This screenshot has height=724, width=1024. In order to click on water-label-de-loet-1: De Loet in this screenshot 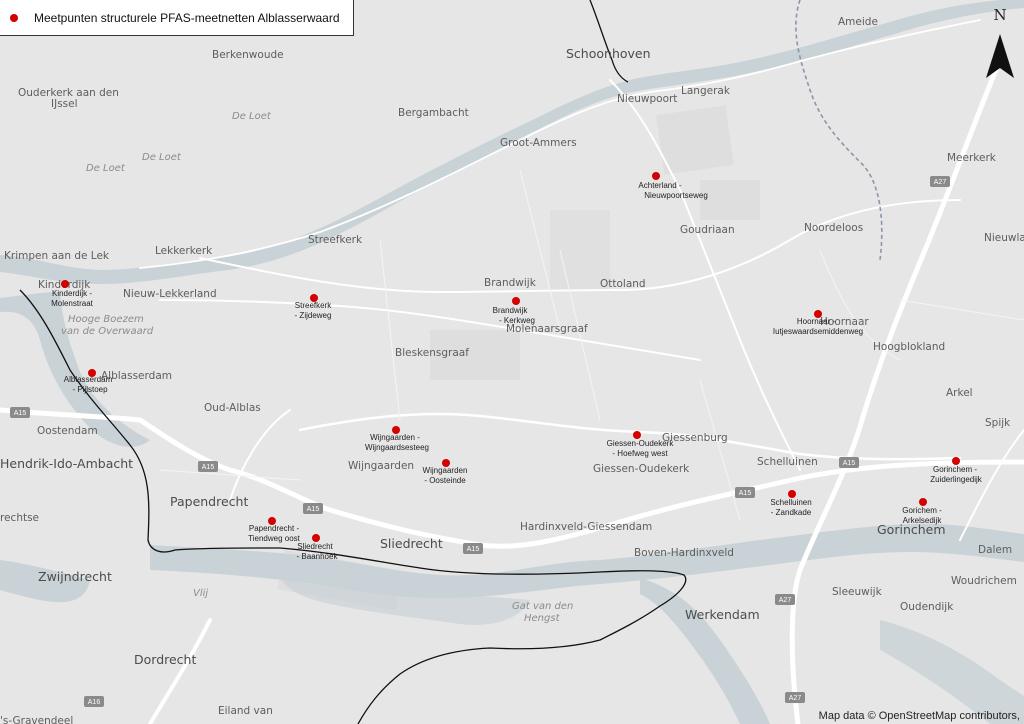, I will do `click(252, 116)`.